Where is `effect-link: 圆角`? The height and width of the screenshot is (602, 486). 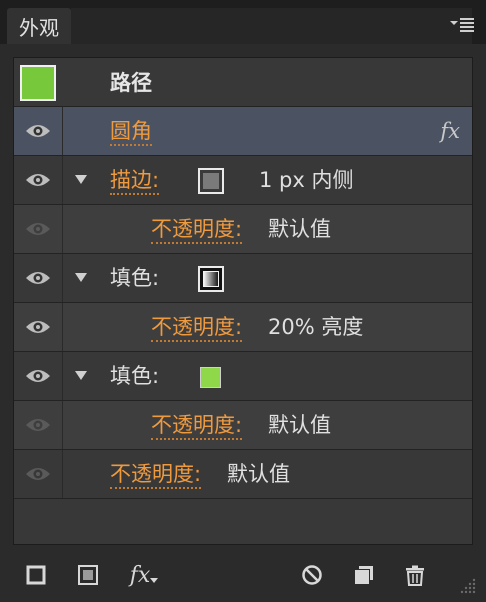 effect-link: 圆角 is located at coordinates (131, 132).